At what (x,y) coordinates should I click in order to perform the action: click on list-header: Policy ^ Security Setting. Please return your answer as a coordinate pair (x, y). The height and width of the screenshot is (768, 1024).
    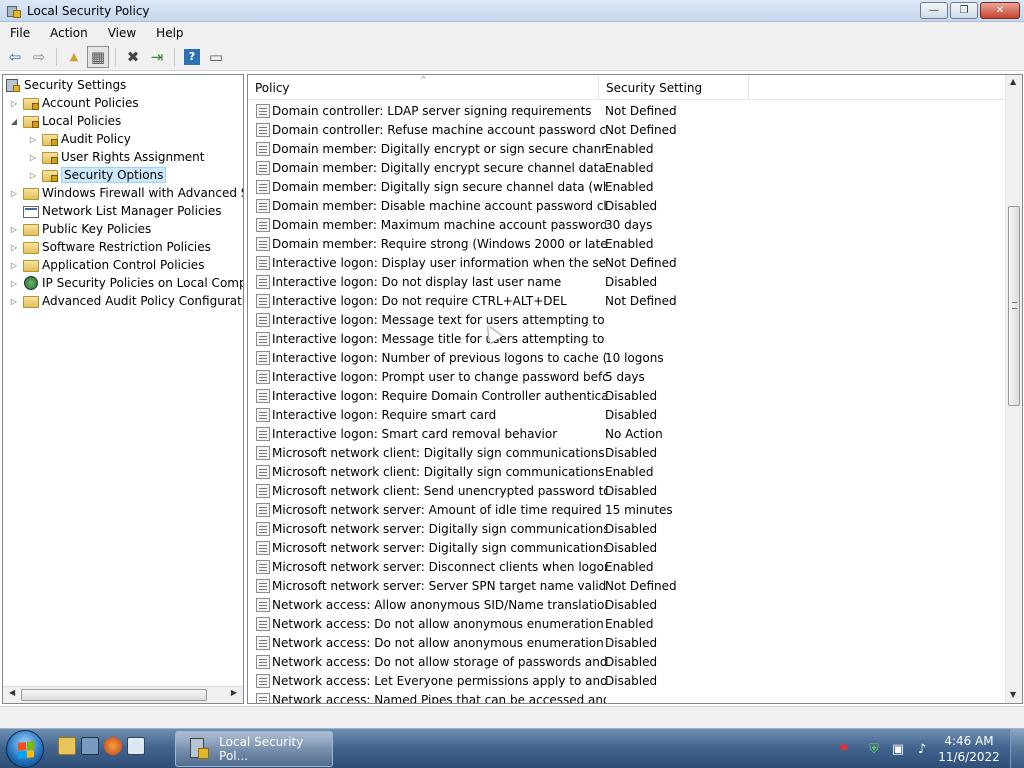
    Looking at the image, I should click on (628, 87).